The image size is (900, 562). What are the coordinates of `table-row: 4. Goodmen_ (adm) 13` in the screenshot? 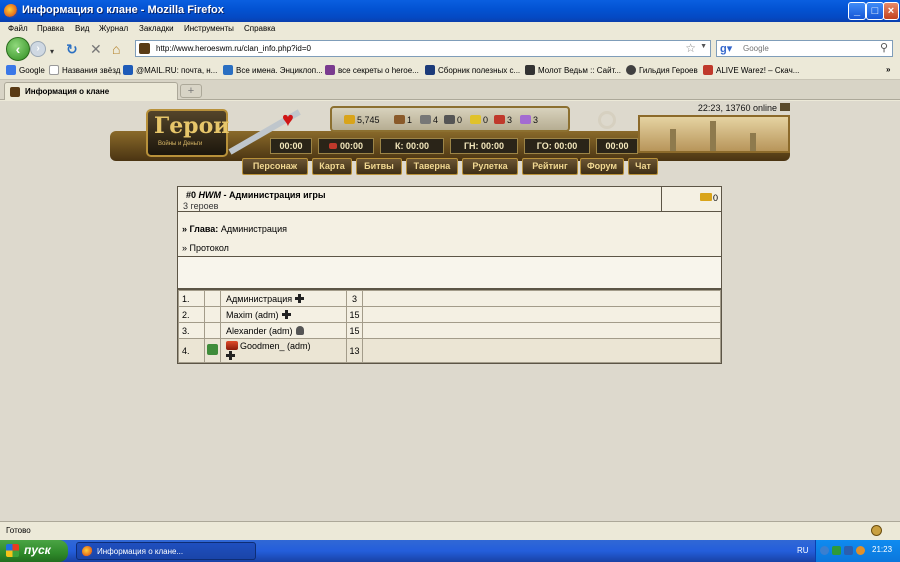 It's located at (449, 350).